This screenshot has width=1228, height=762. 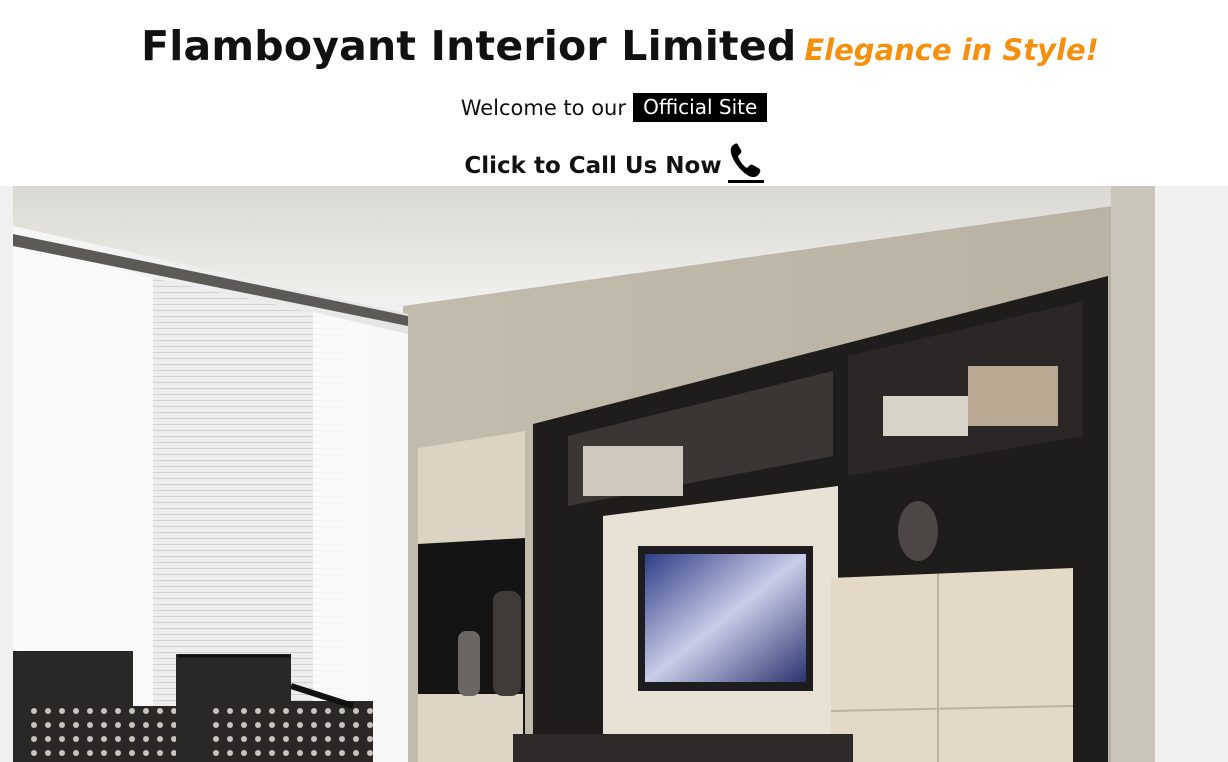 I want to click on call-us-link: Click to Call Us Now, so click(x=614, y=163).